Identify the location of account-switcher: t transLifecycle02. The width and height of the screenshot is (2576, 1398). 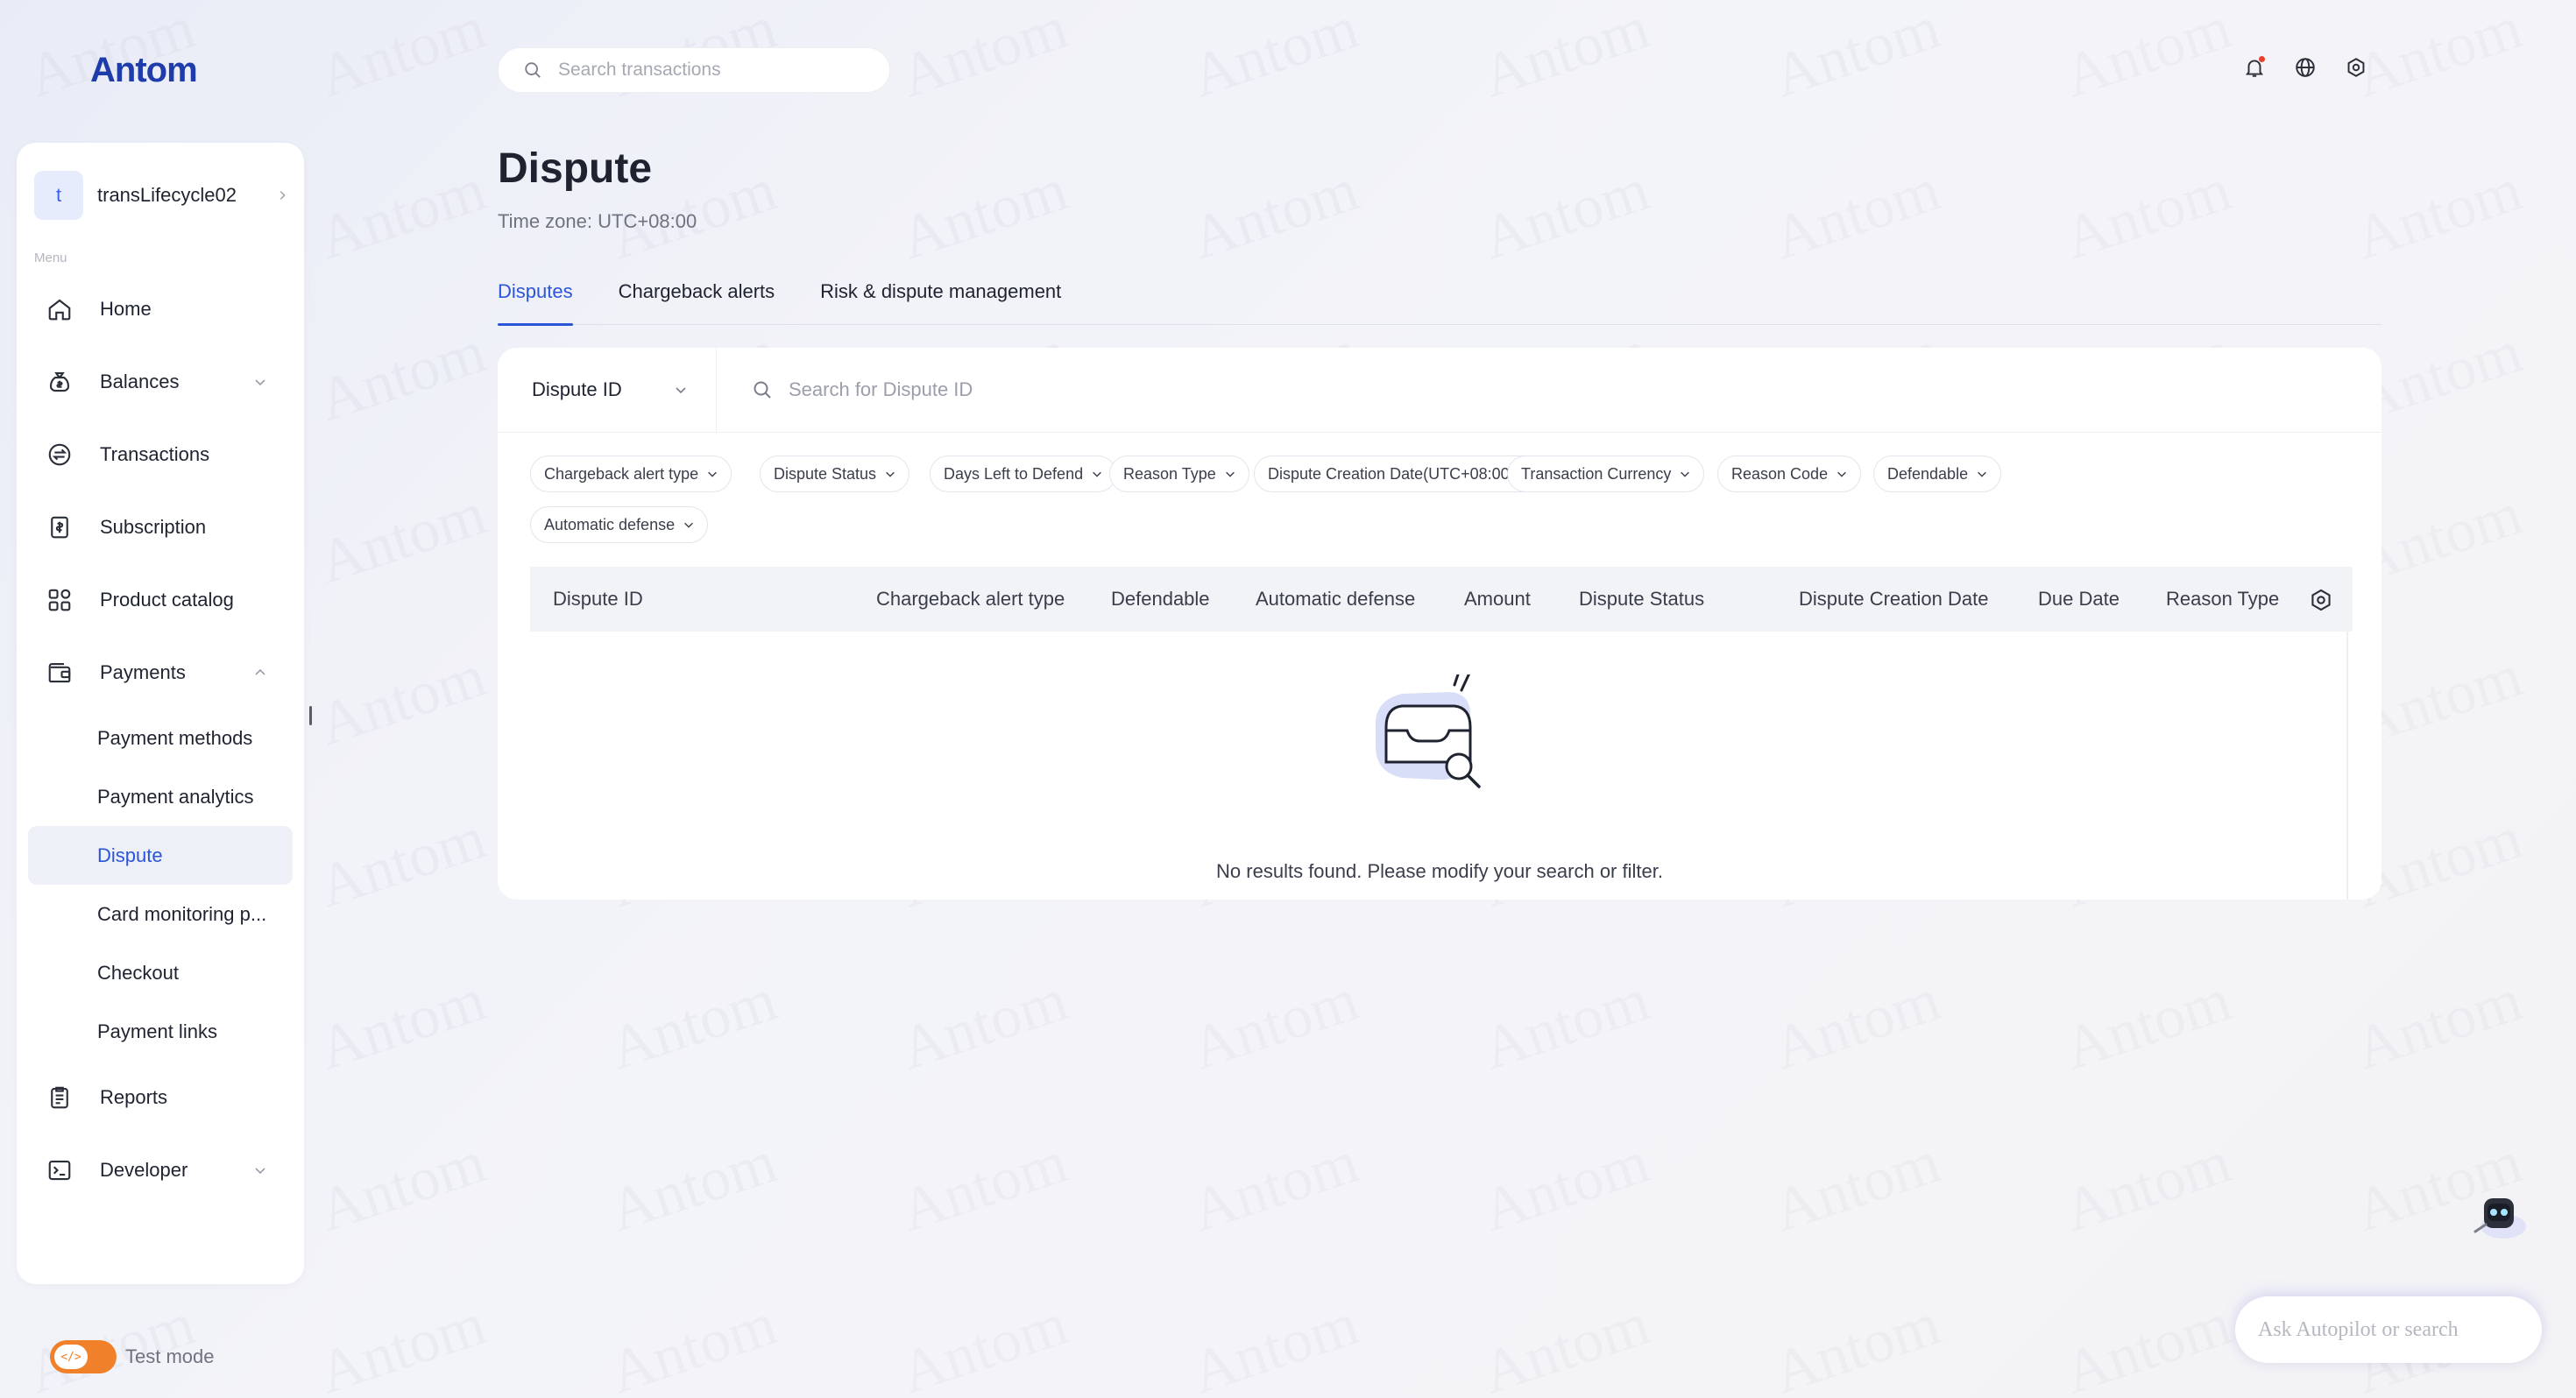
(161, 195).